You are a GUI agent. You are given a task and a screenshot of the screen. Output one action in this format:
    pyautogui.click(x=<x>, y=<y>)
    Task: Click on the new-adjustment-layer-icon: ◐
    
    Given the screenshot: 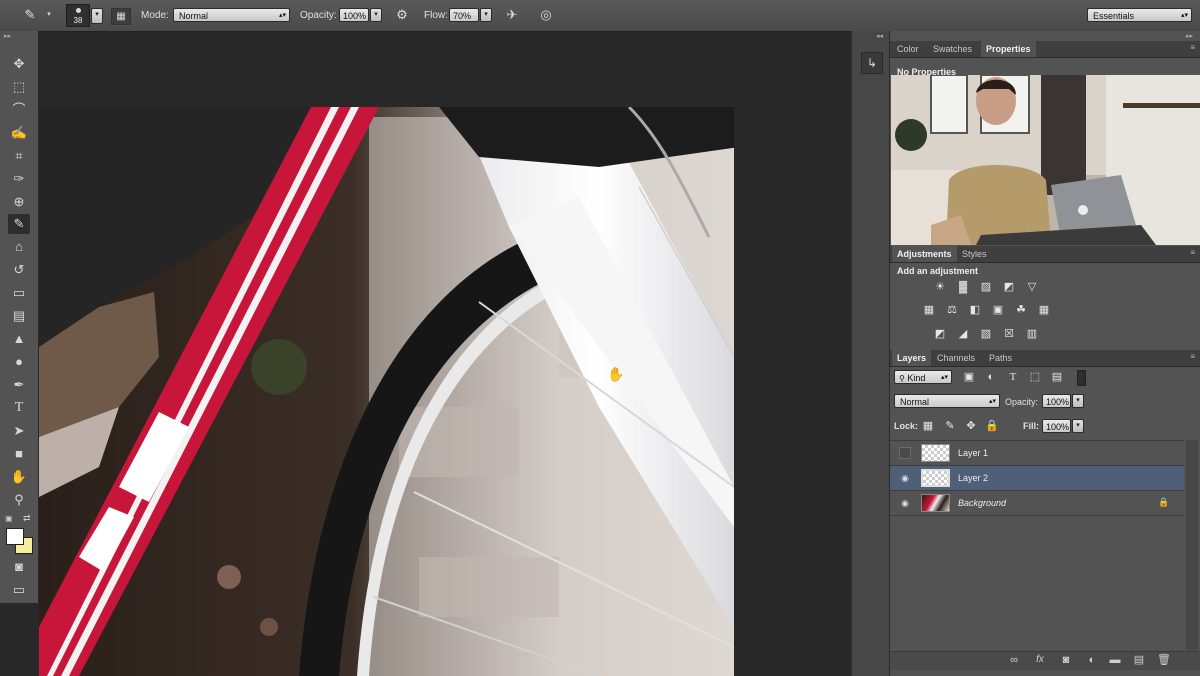 What is the action you would take?
    pyautogui.click(x=1092, y=660)
    